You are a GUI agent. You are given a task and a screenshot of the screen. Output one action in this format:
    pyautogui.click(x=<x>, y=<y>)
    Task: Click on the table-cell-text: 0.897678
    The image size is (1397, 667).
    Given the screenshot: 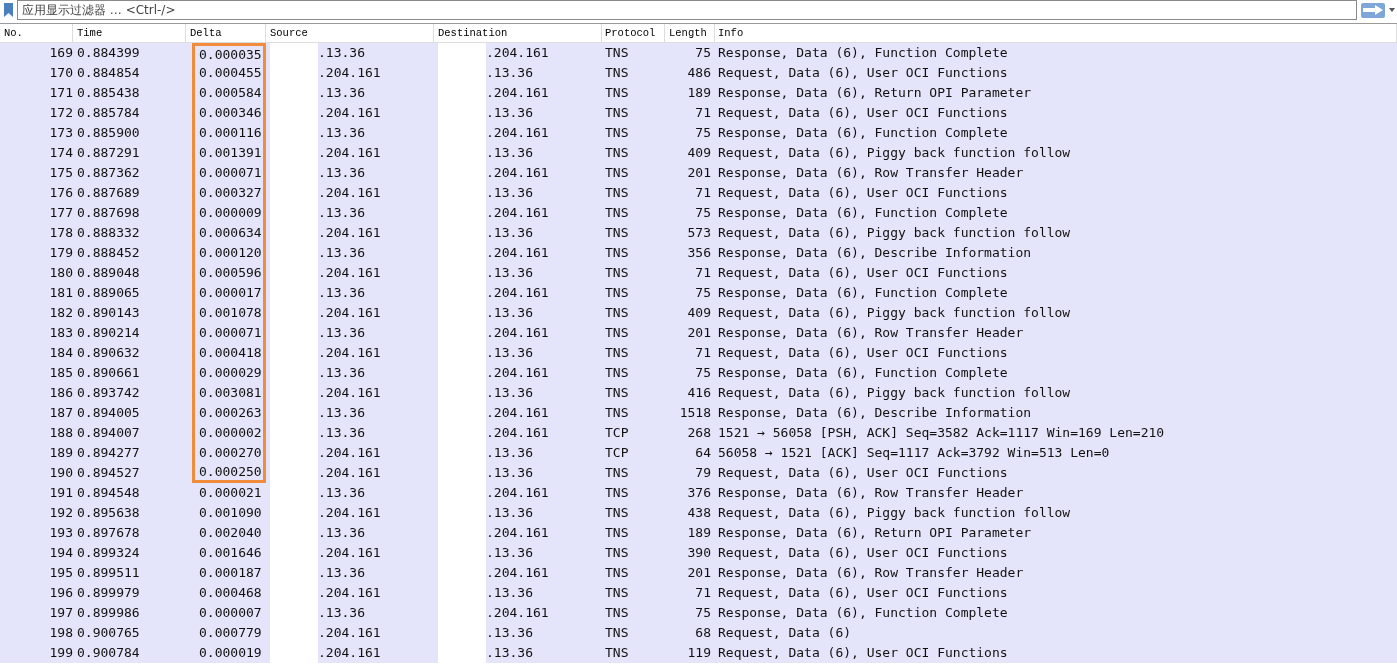 What is the action you would take?
    pyautogui.click(x=108, y=533)
    